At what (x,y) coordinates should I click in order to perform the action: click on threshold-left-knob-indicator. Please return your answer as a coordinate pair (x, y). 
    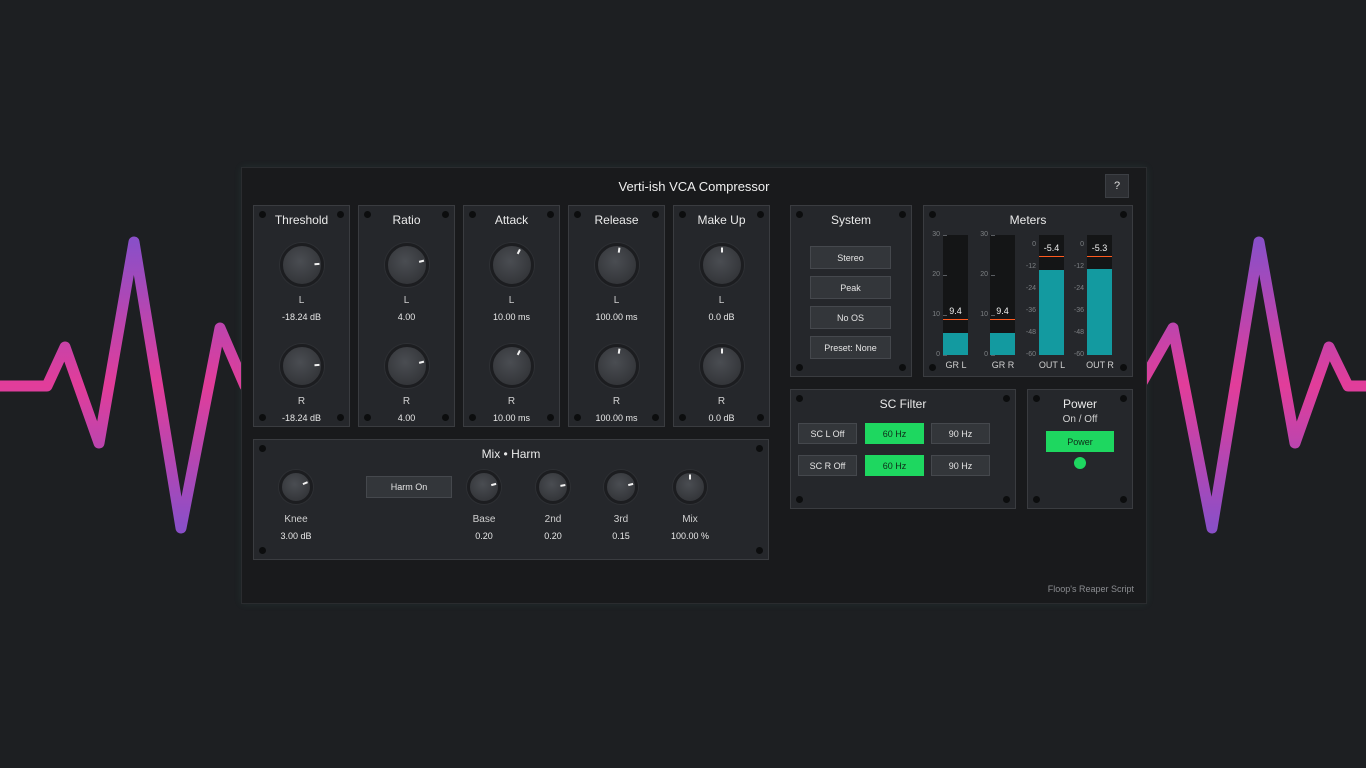
    Looking at the image, I should click on (317, 264).